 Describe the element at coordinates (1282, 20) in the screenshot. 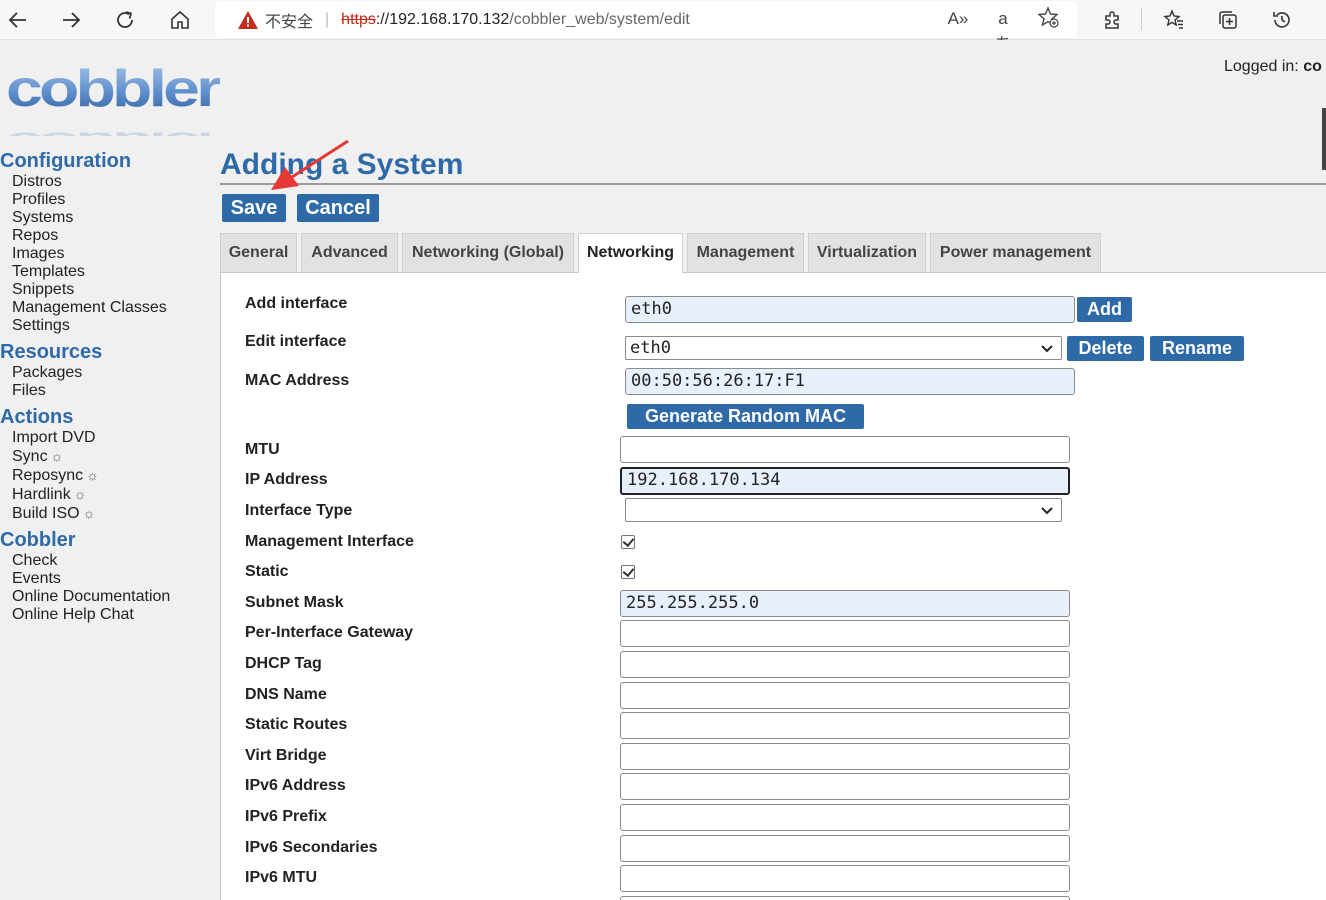

I see `history-icon` at that location.